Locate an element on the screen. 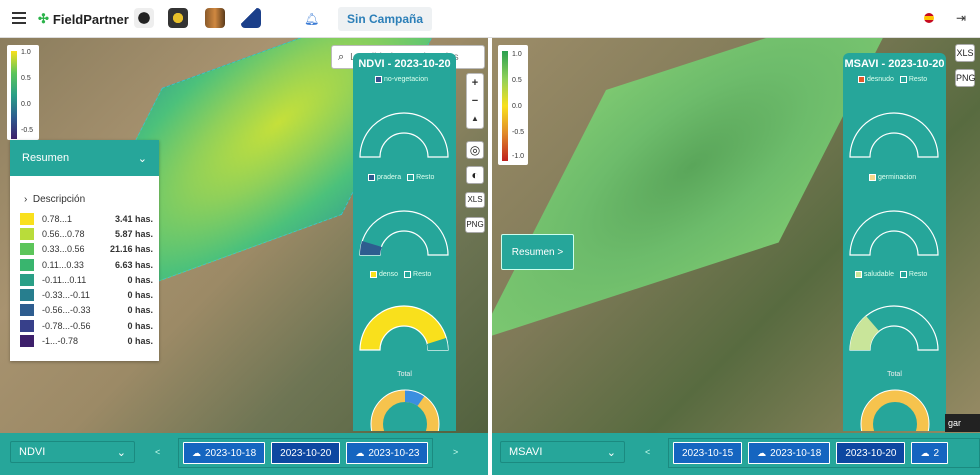  gauge-pradera is located at coordinates (404, 233).